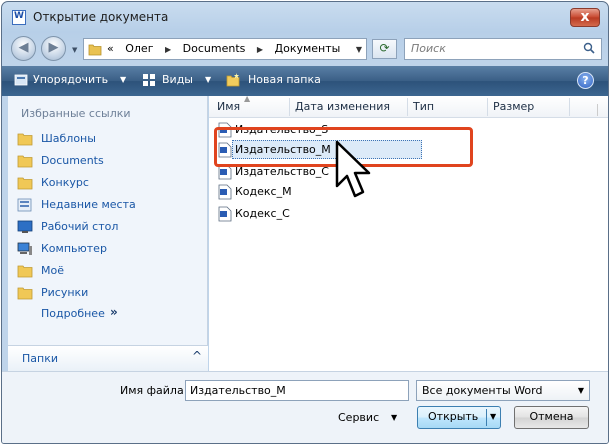 This screenshot has height=446, width=611. What do you see at coordinates (597, 110) in the screenshot?
I see `header-end` at bounding box center [597, 110].